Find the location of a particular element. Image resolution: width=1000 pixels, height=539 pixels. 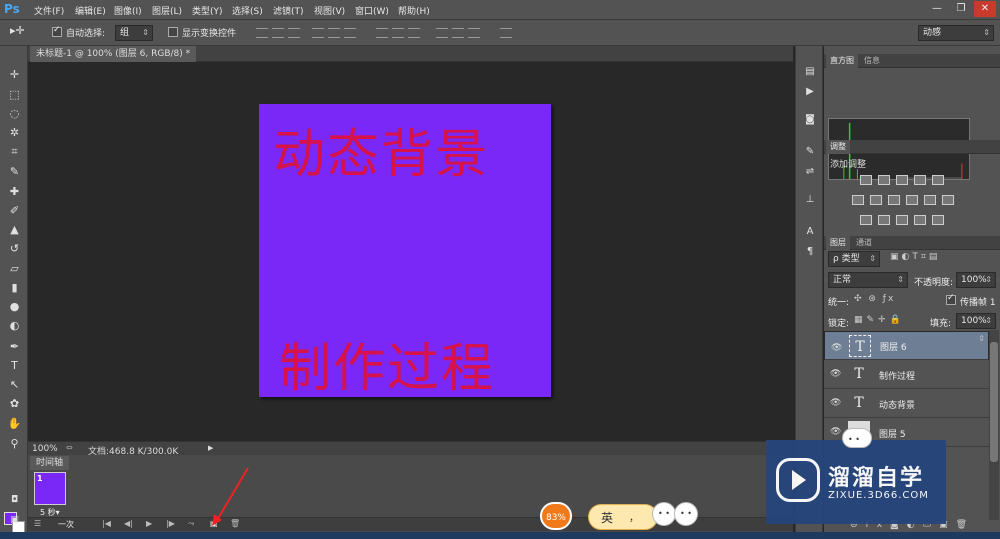

hand-tool-icon: ✋ is located at coordinates (14, 423).